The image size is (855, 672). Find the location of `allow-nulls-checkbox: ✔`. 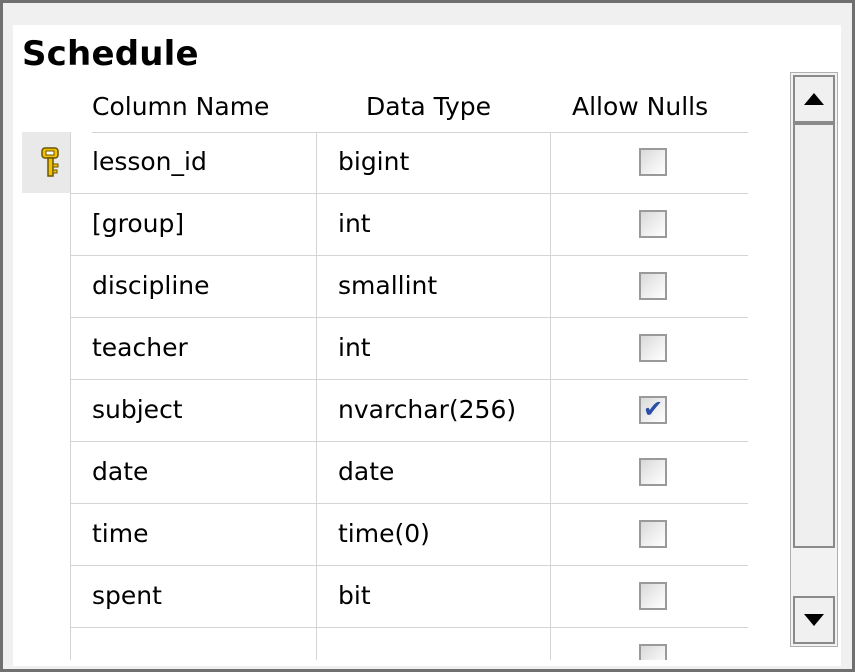

allow-nulls-checkbox: ✔ is located at coordinates (653, 409).